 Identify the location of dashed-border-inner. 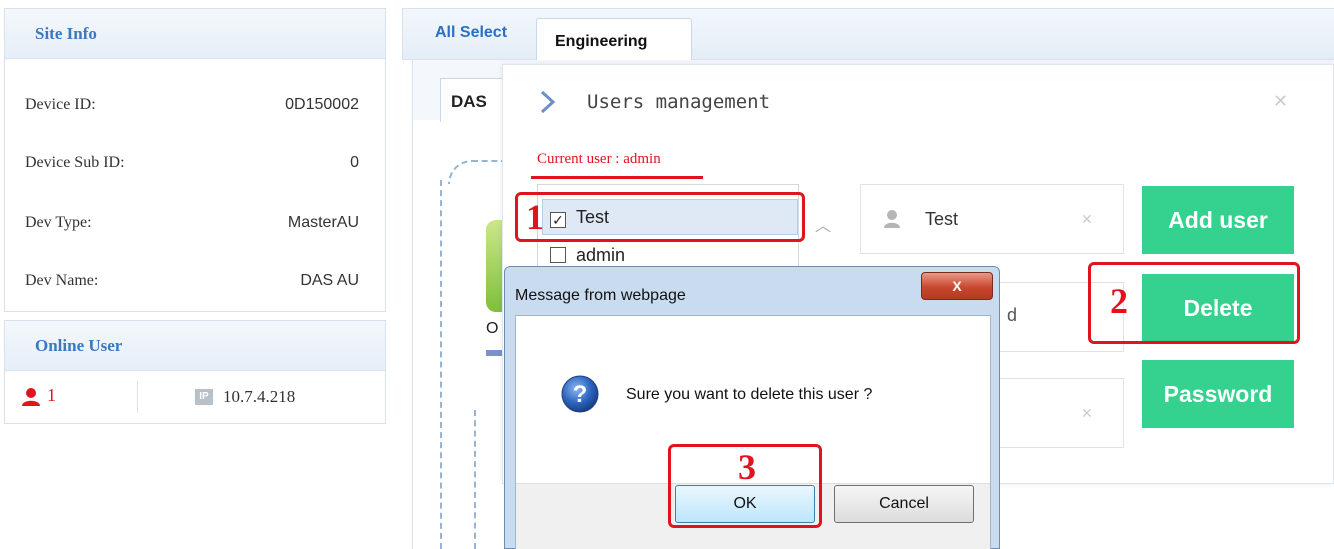
(475, 479).